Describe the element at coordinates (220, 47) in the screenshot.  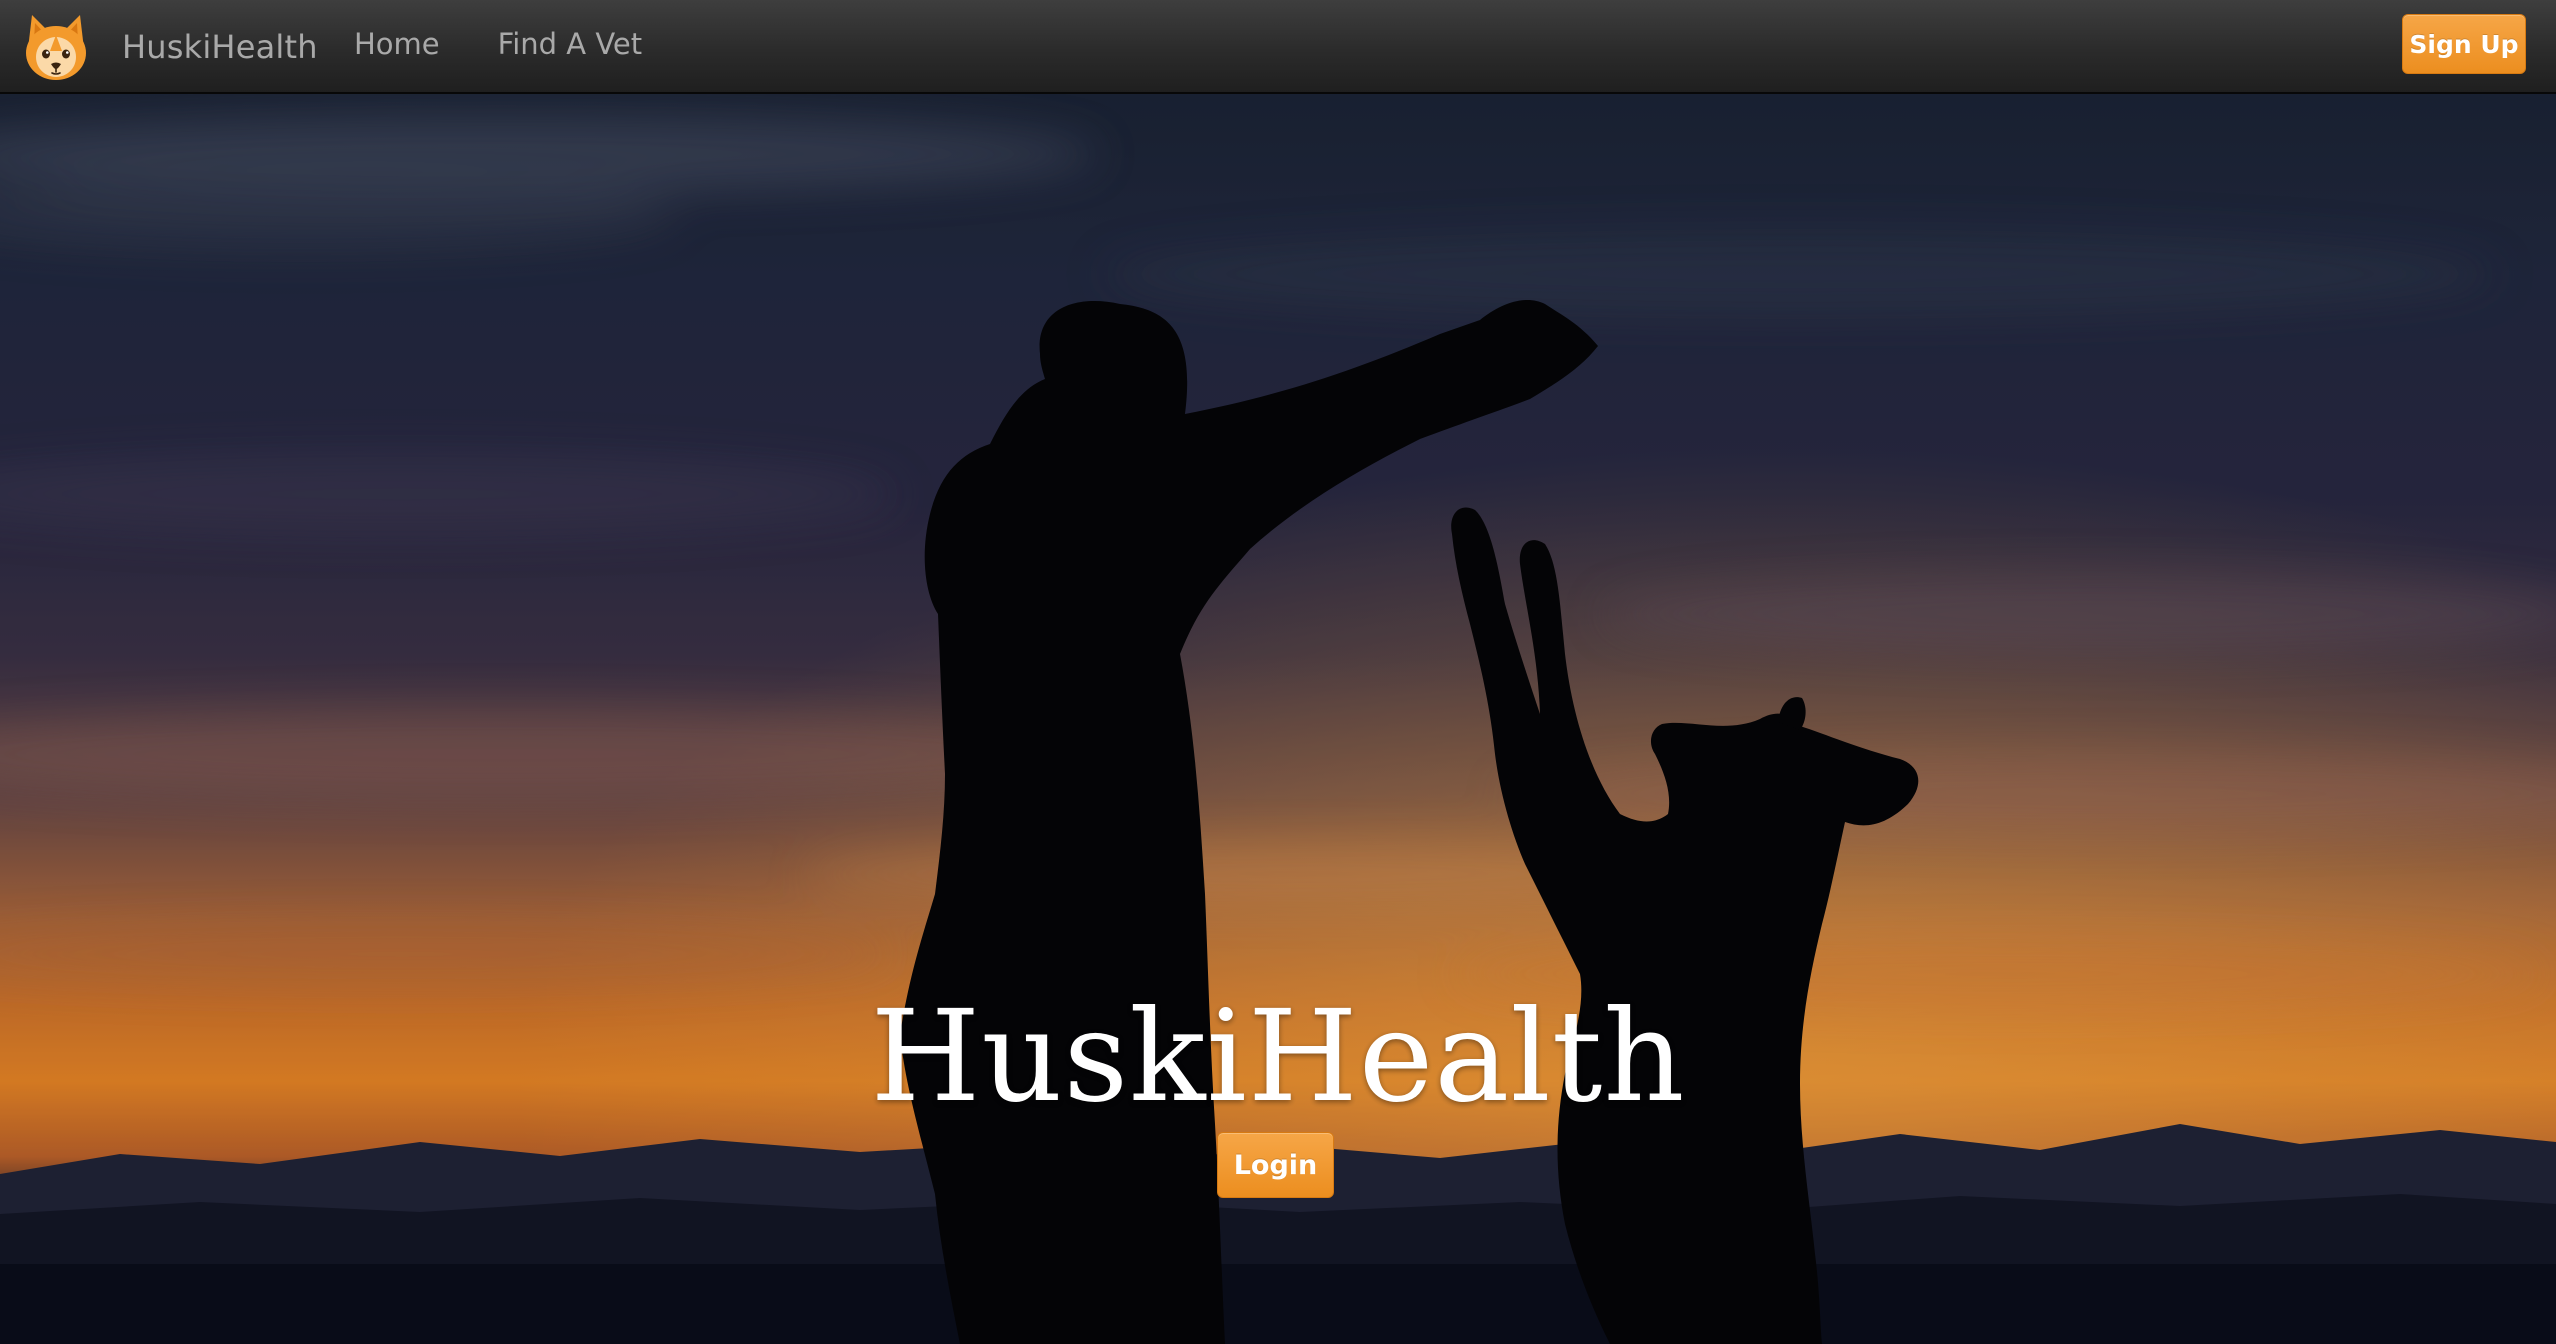
I see `brand-name: HuskiHealth` at that location.